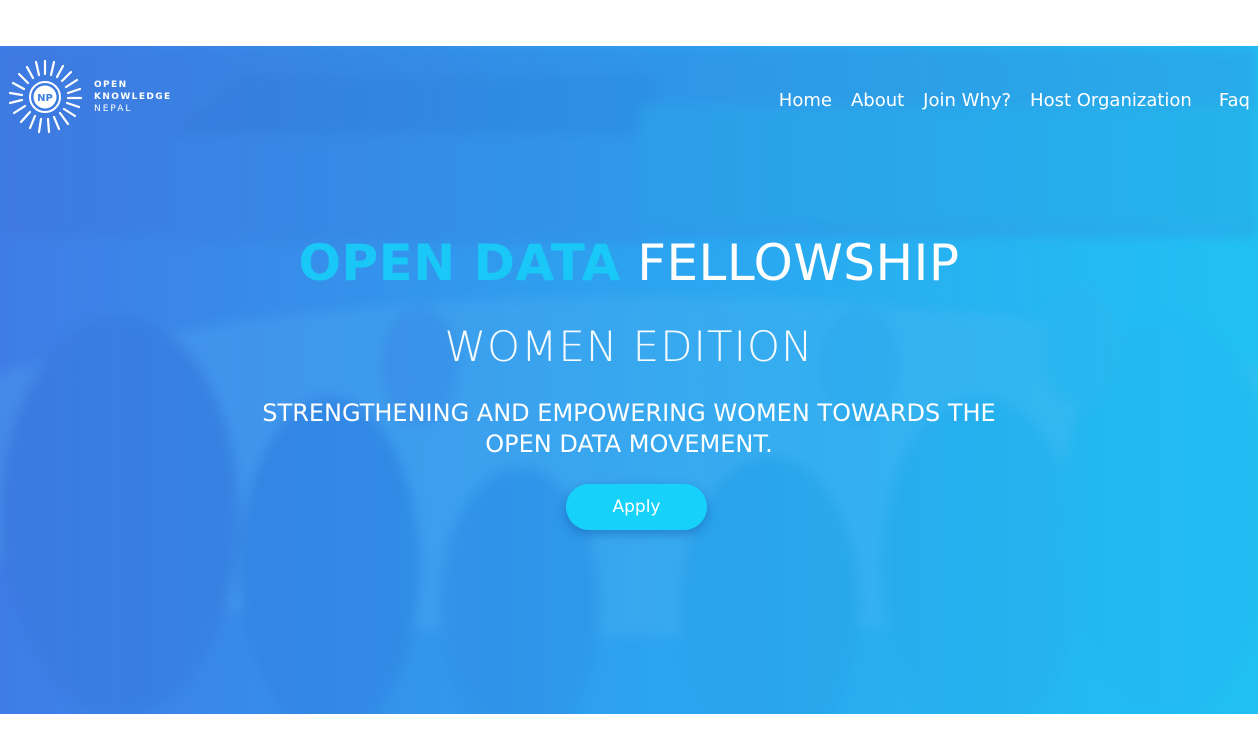  I want to click on hero-title-main: FELLOWSHIP, so click(798, 263).